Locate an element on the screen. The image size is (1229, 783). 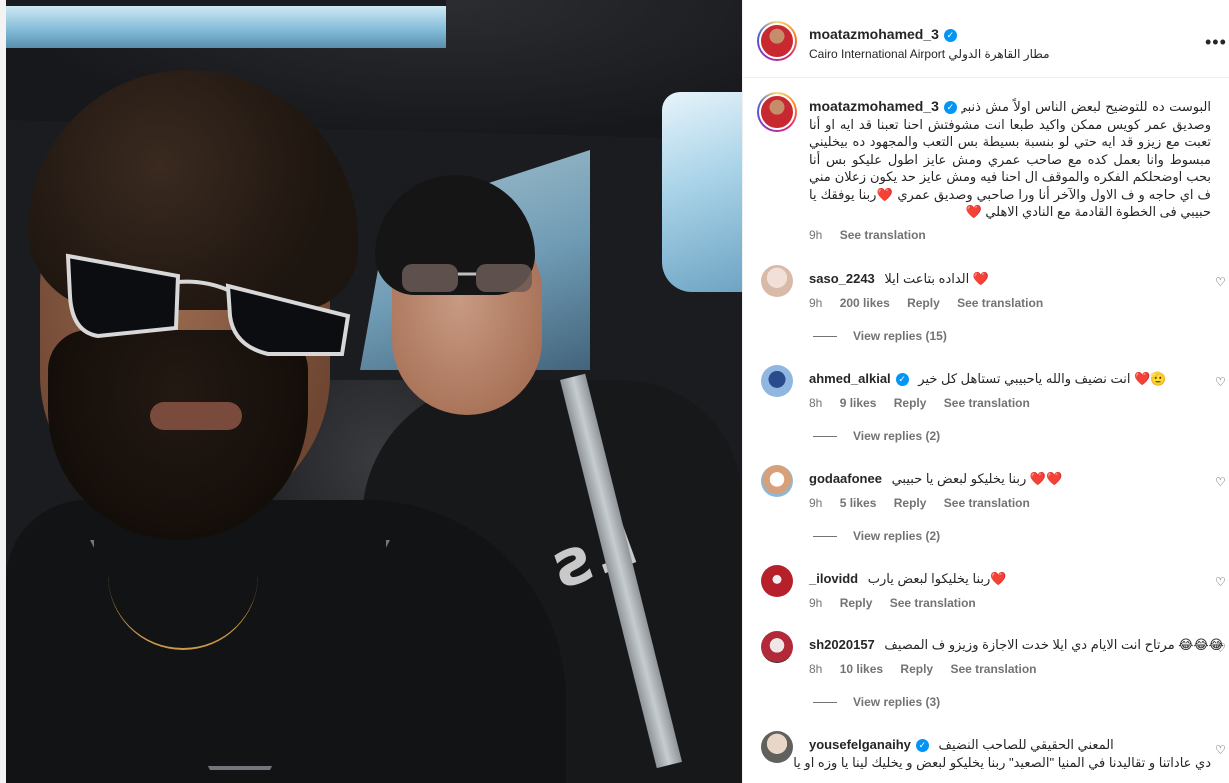
car-sunroof is located at coordinates (226, 27).